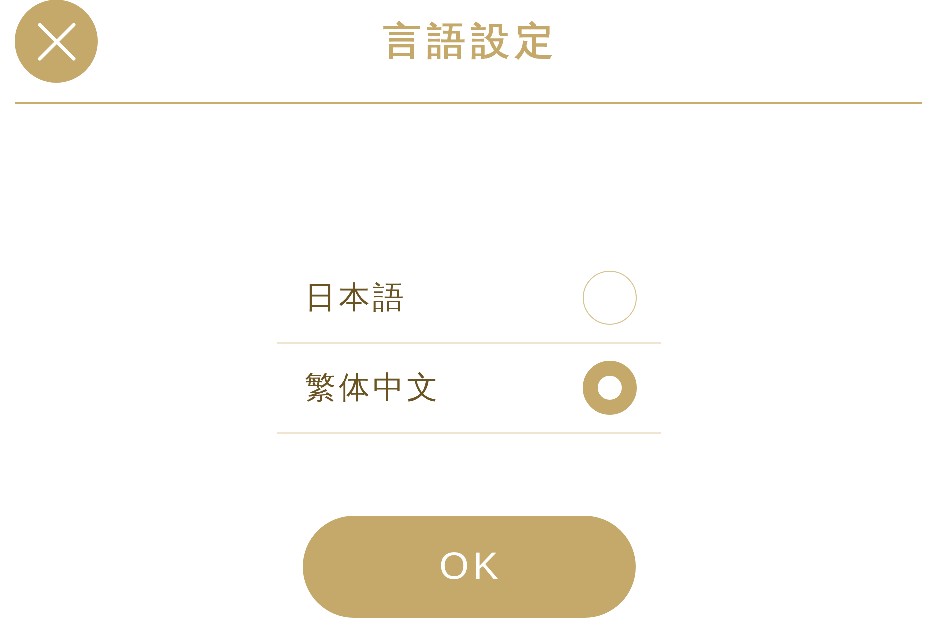  Describe the element at coordinates (57, 41) in the screenshot. I see `close-icon` at that location.